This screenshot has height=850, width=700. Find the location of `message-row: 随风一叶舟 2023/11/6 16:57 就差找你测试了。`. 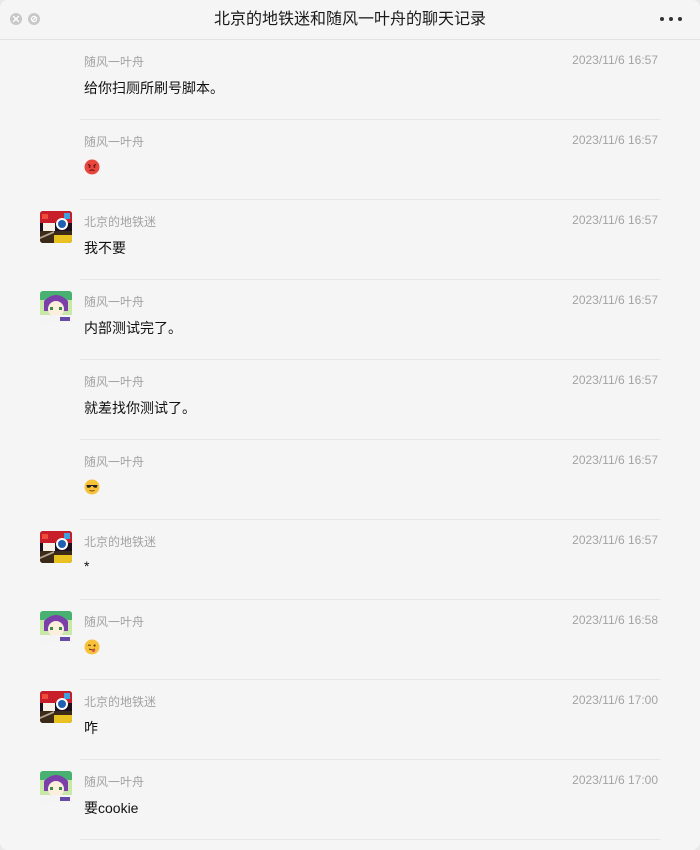

message-row: 随风一叶舟 2023/11/6 16:57 就差找你测试了。 is located at coordinates (350, 400).